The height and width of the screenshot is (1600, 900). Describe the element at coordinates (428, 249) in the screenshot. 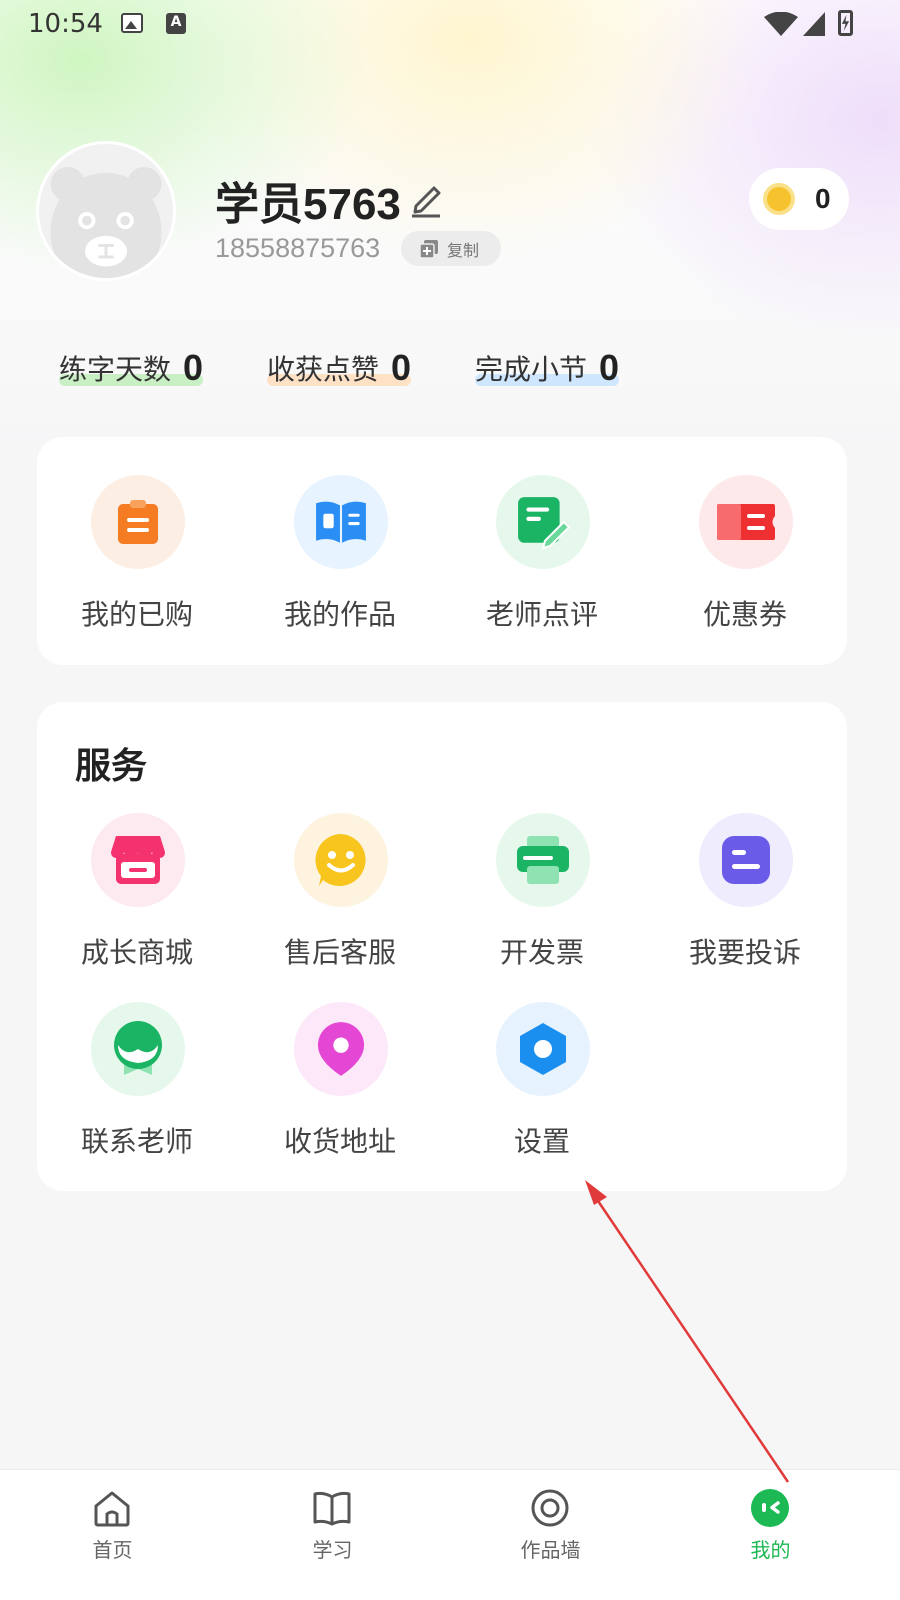

I see `copy-icon` at that location.